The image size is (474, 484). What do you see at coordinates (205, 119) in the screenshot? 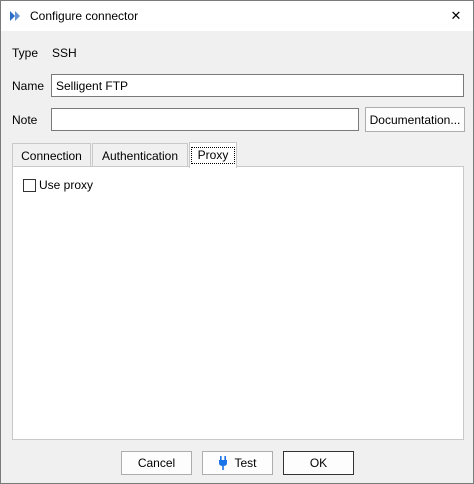
I see `note-input` at bounding box center [205, 119].